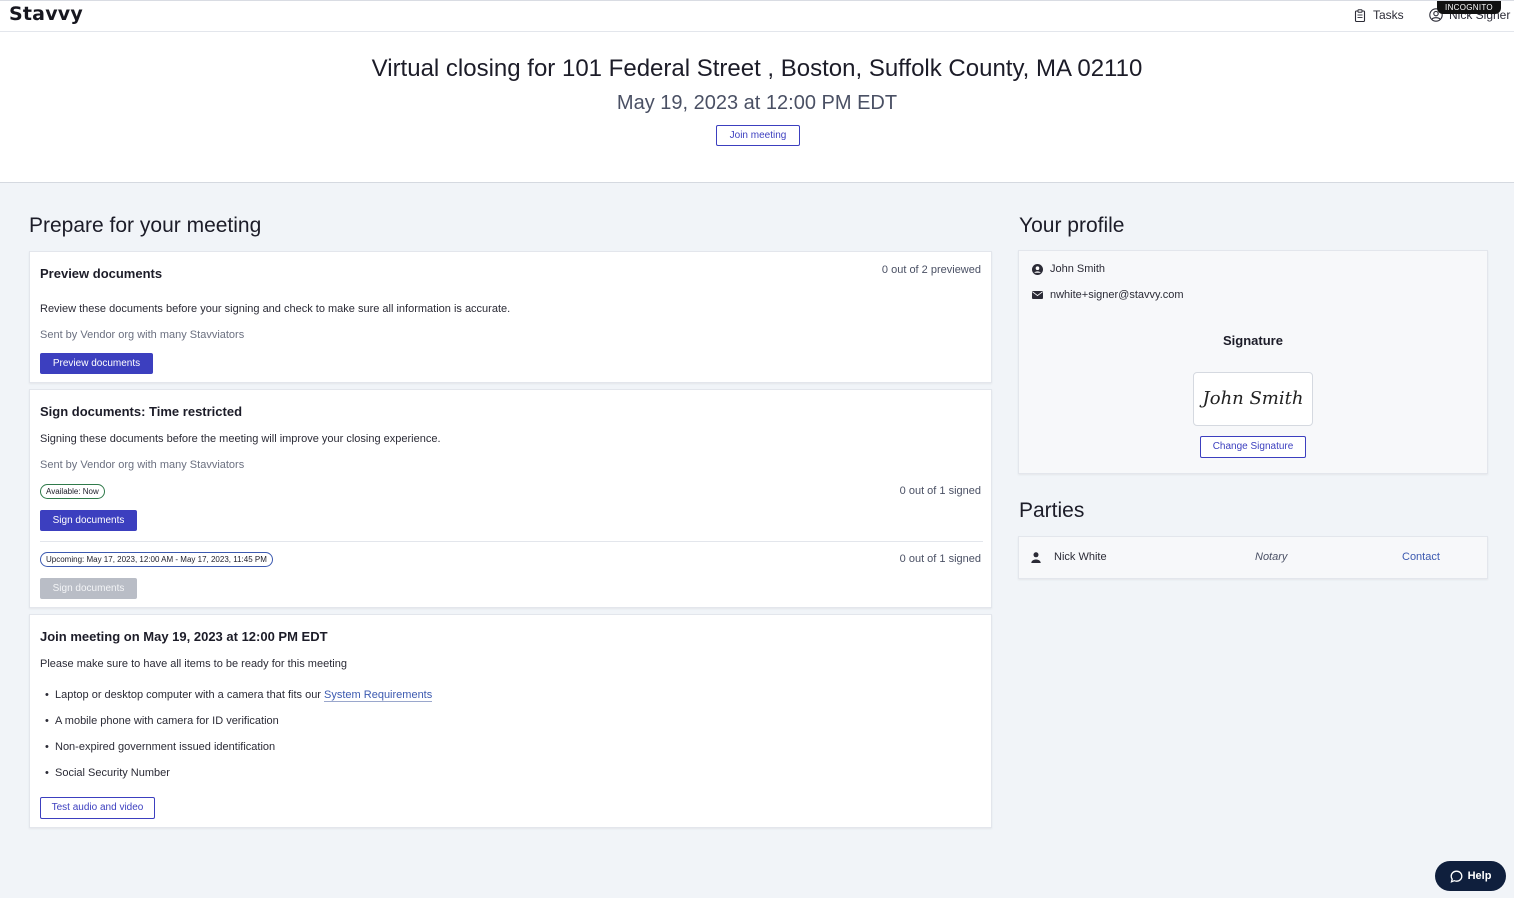 The width and height of the screenshot is (1514, 898). I want to click on person-icon, so click(1036, 557).